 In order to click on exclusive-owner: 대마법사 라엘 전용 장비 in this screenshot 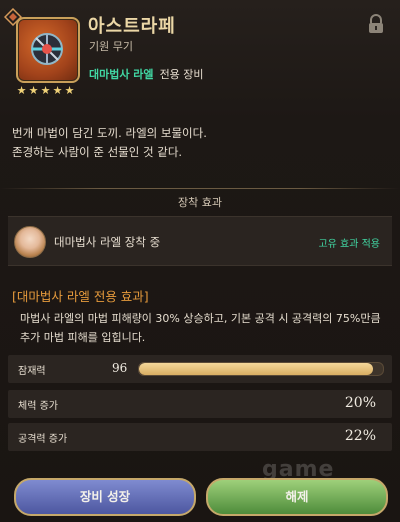, I will do `click(146, 74)`.